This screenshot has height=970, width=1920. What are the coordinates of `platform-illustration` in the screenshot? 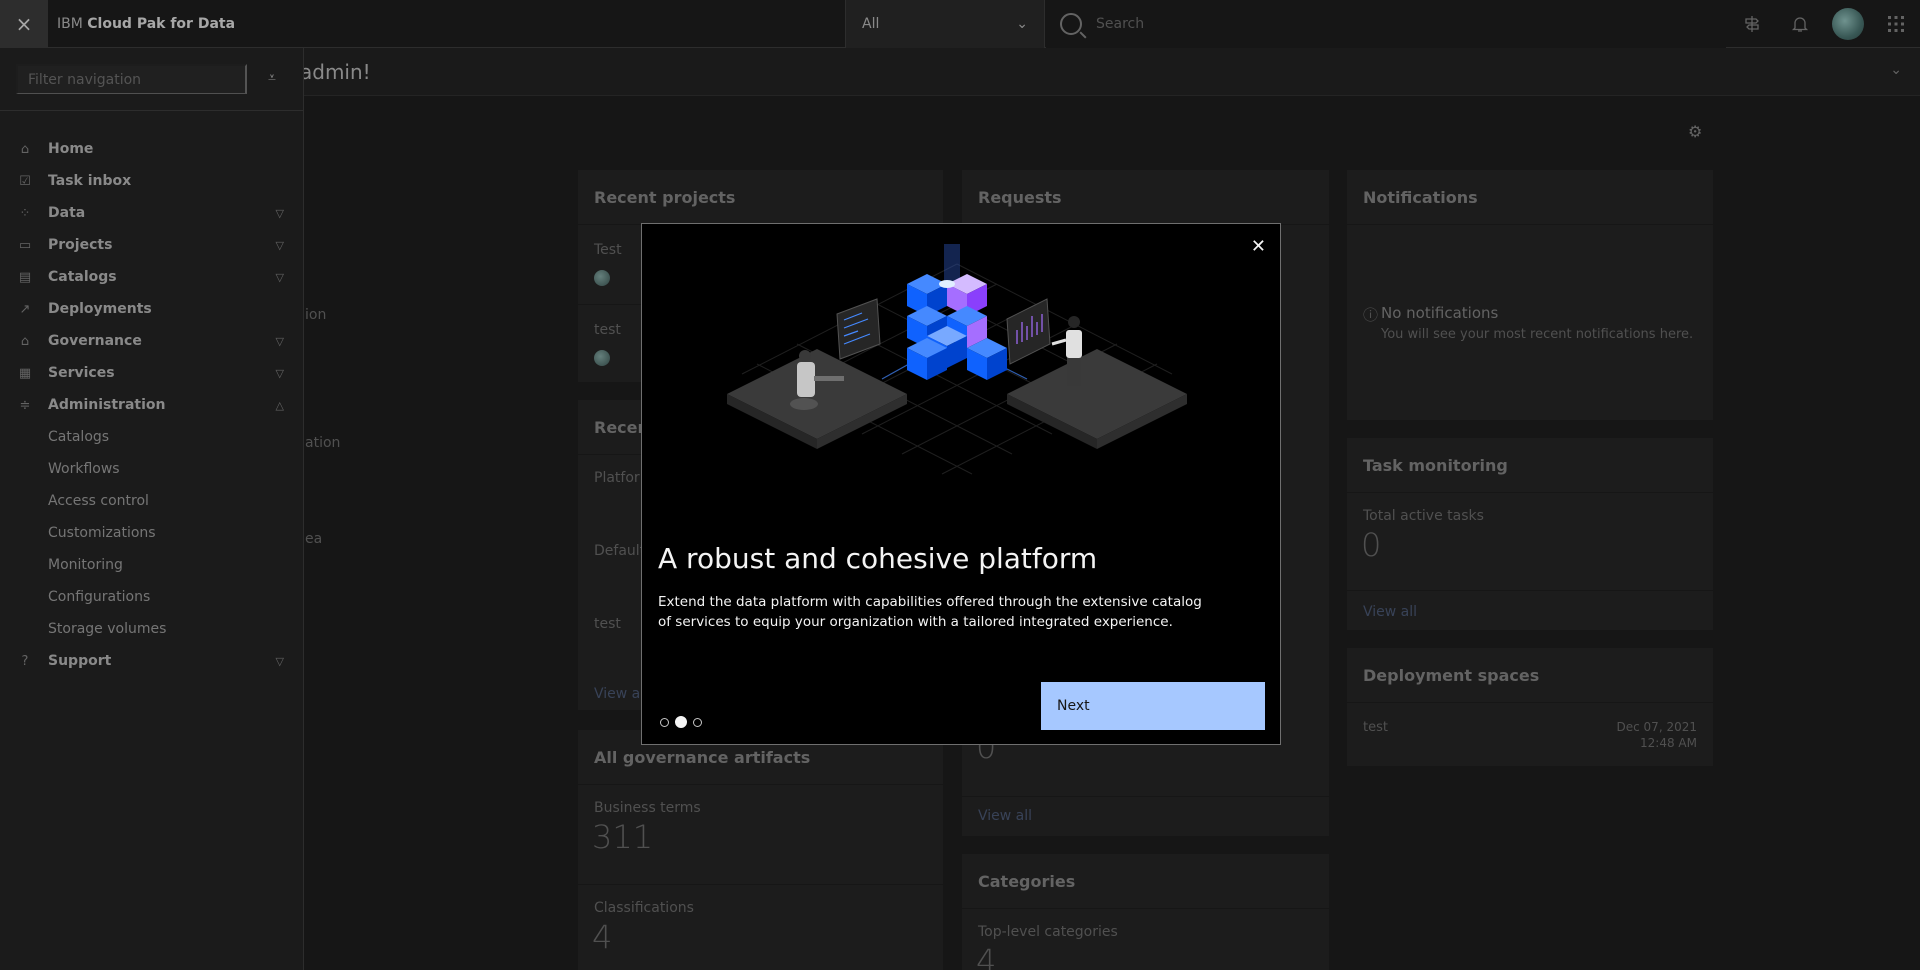 It's located at (957, 359).